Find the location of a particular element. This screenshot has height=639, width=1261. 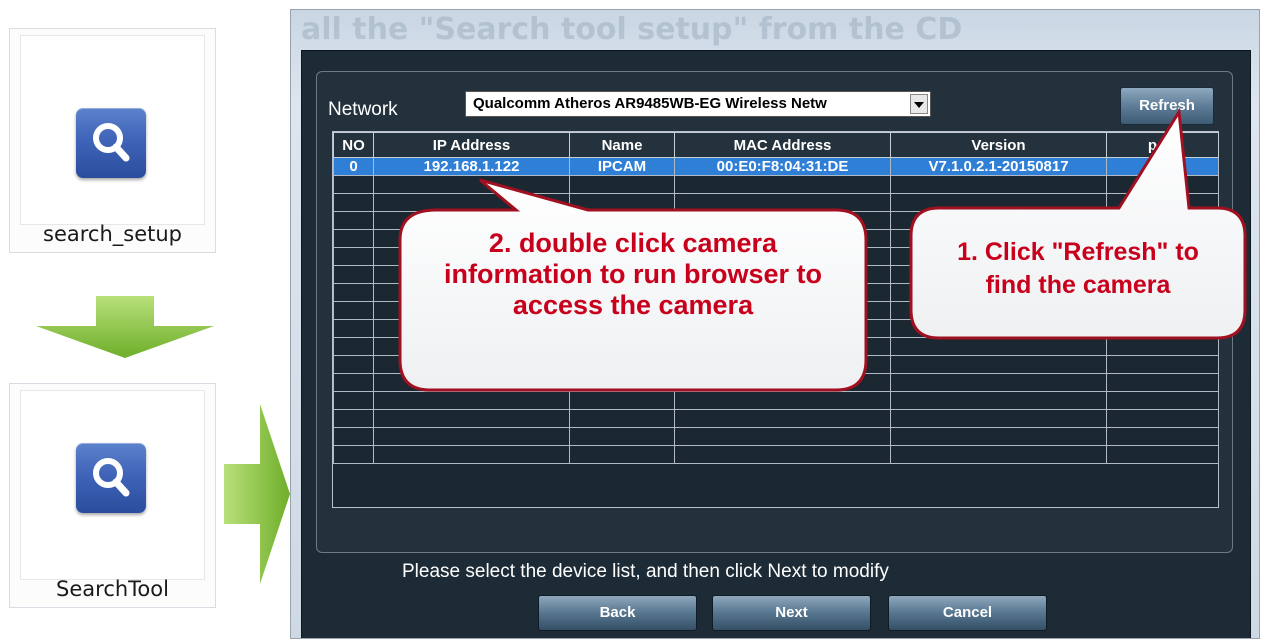

cell-name: IPCAM is located at coordinates (622, 166).